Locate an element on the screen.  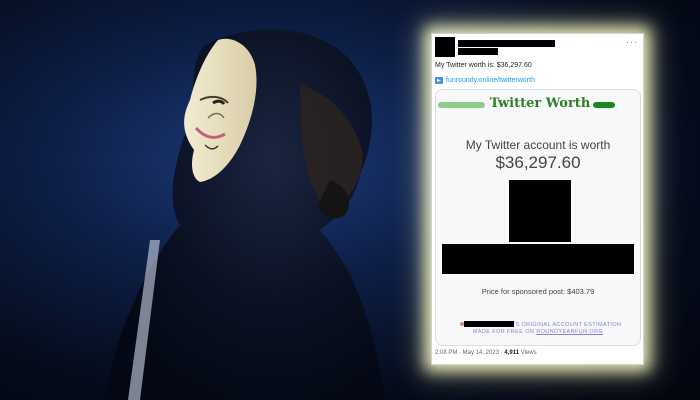
views-count: 4,911 is located at coordinates (512, 353).